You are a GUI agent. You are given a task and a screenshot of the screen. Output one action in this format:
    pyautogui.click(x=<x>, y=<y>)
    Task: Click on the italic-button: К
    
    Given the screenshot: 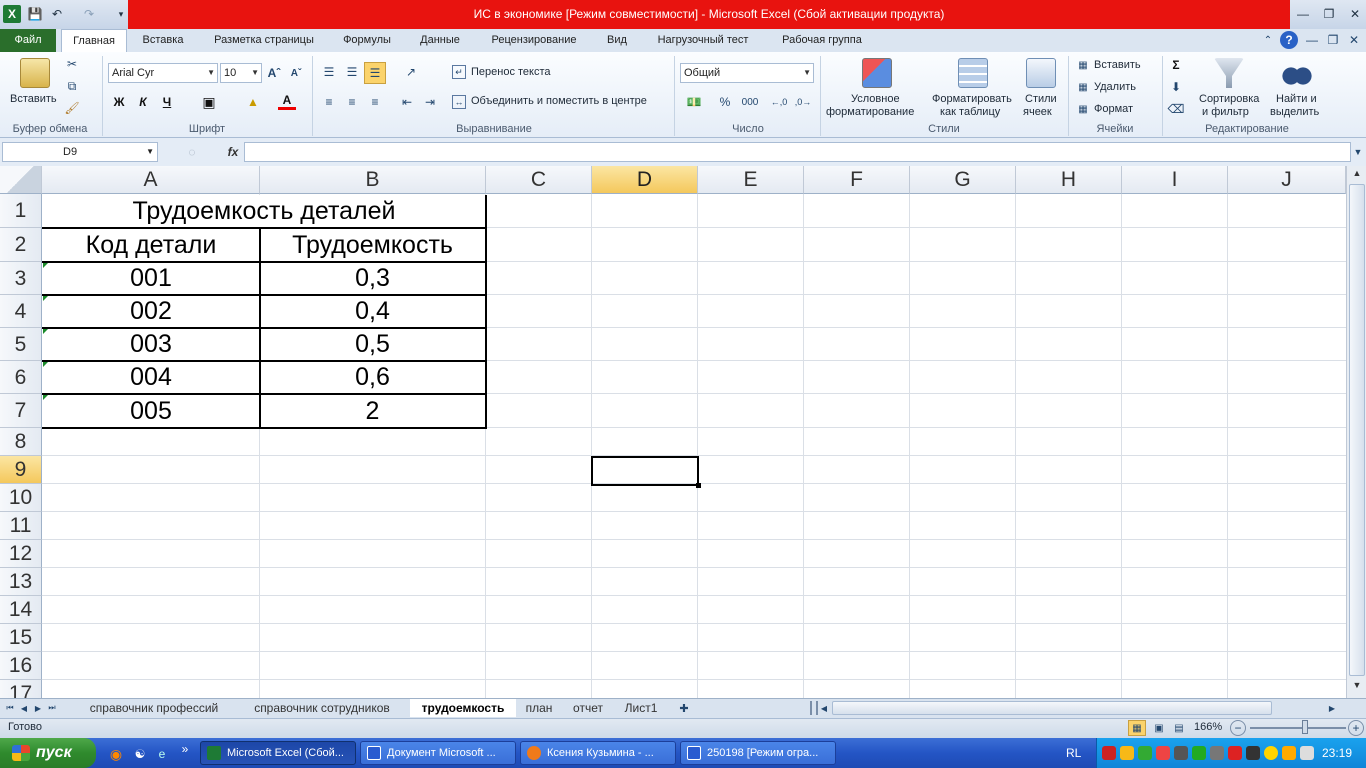 What is the action you would take?
    pyautogui.click(x=143, y=102)
    